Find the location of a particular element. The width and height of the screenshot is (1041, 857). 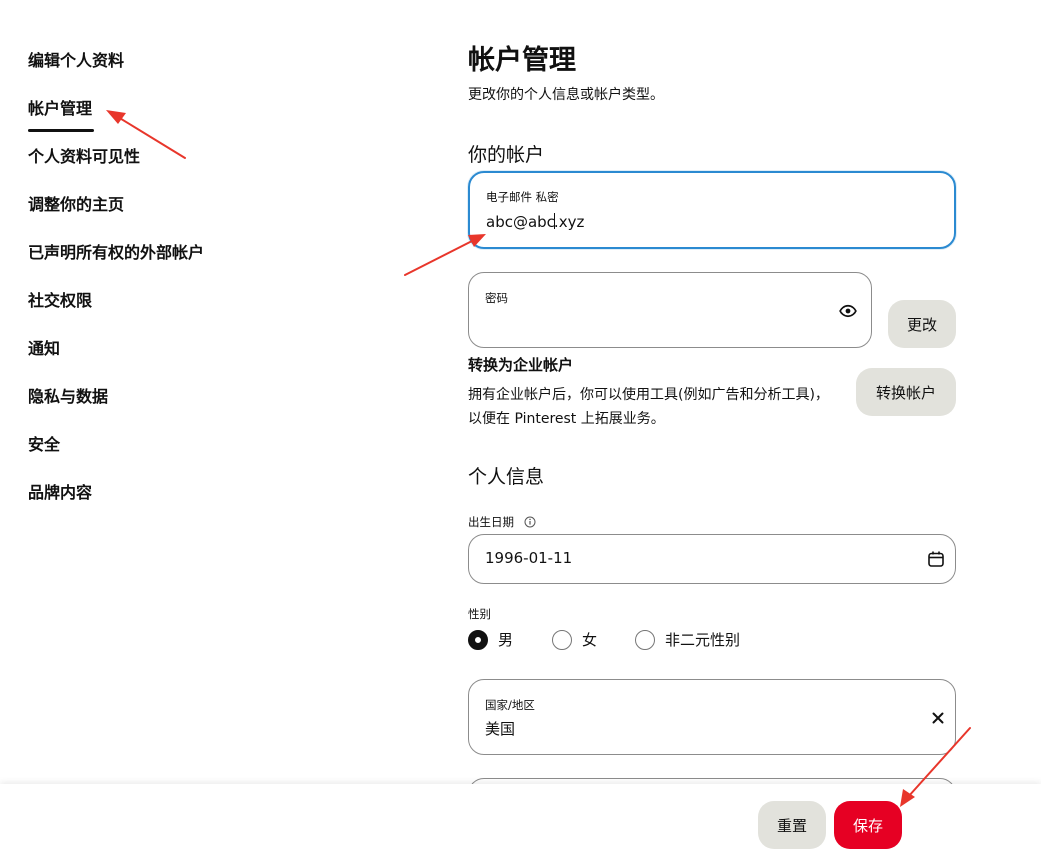

birthdate-field: 1996-01-11 is located at coordinates (712, 559).